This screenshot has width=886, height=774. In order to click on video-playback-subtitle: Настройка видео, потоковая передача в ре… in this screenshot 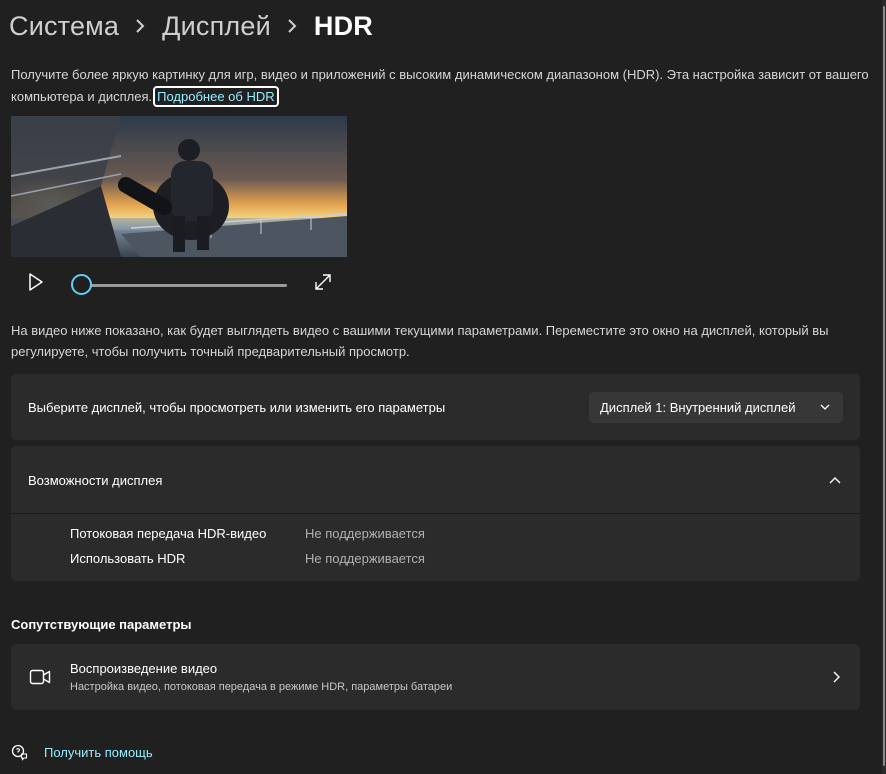, I will do `click(261, 687)`.